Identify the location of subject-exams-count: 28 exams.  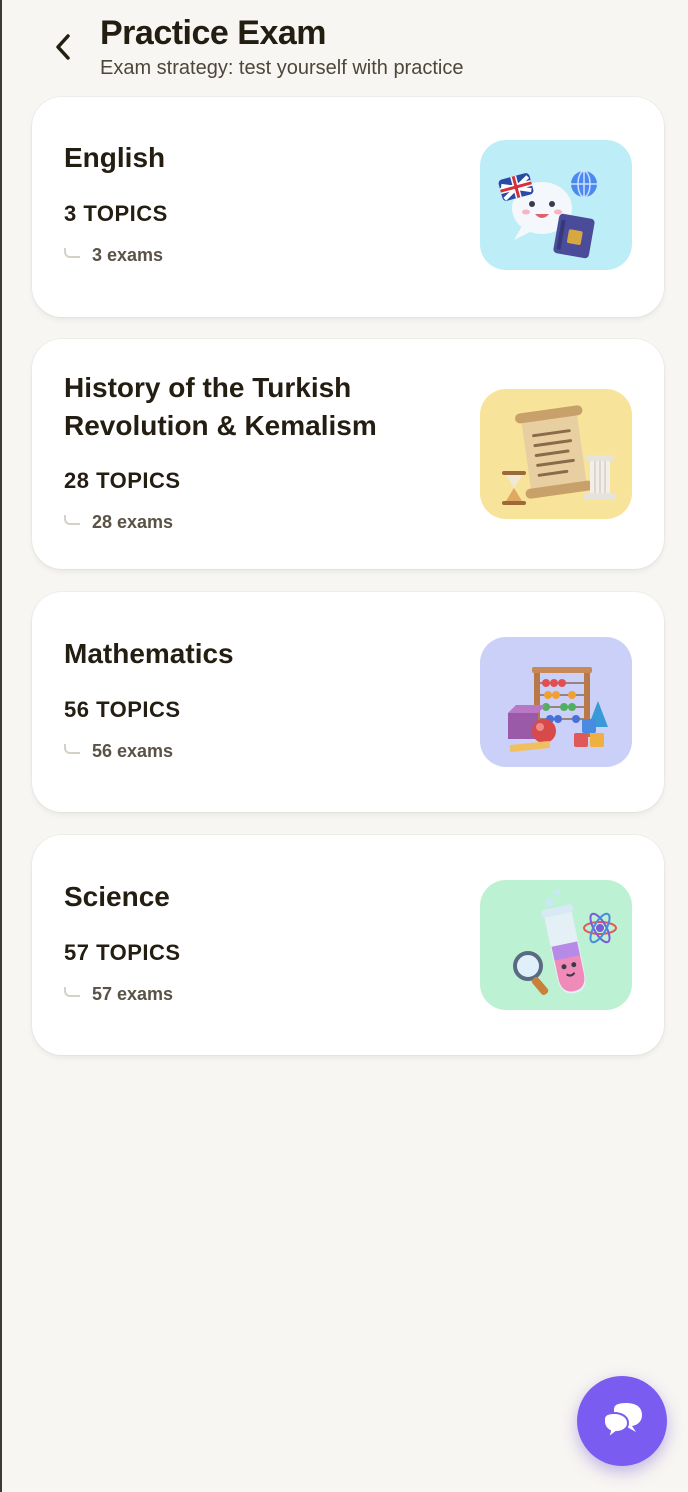
(118, 522).